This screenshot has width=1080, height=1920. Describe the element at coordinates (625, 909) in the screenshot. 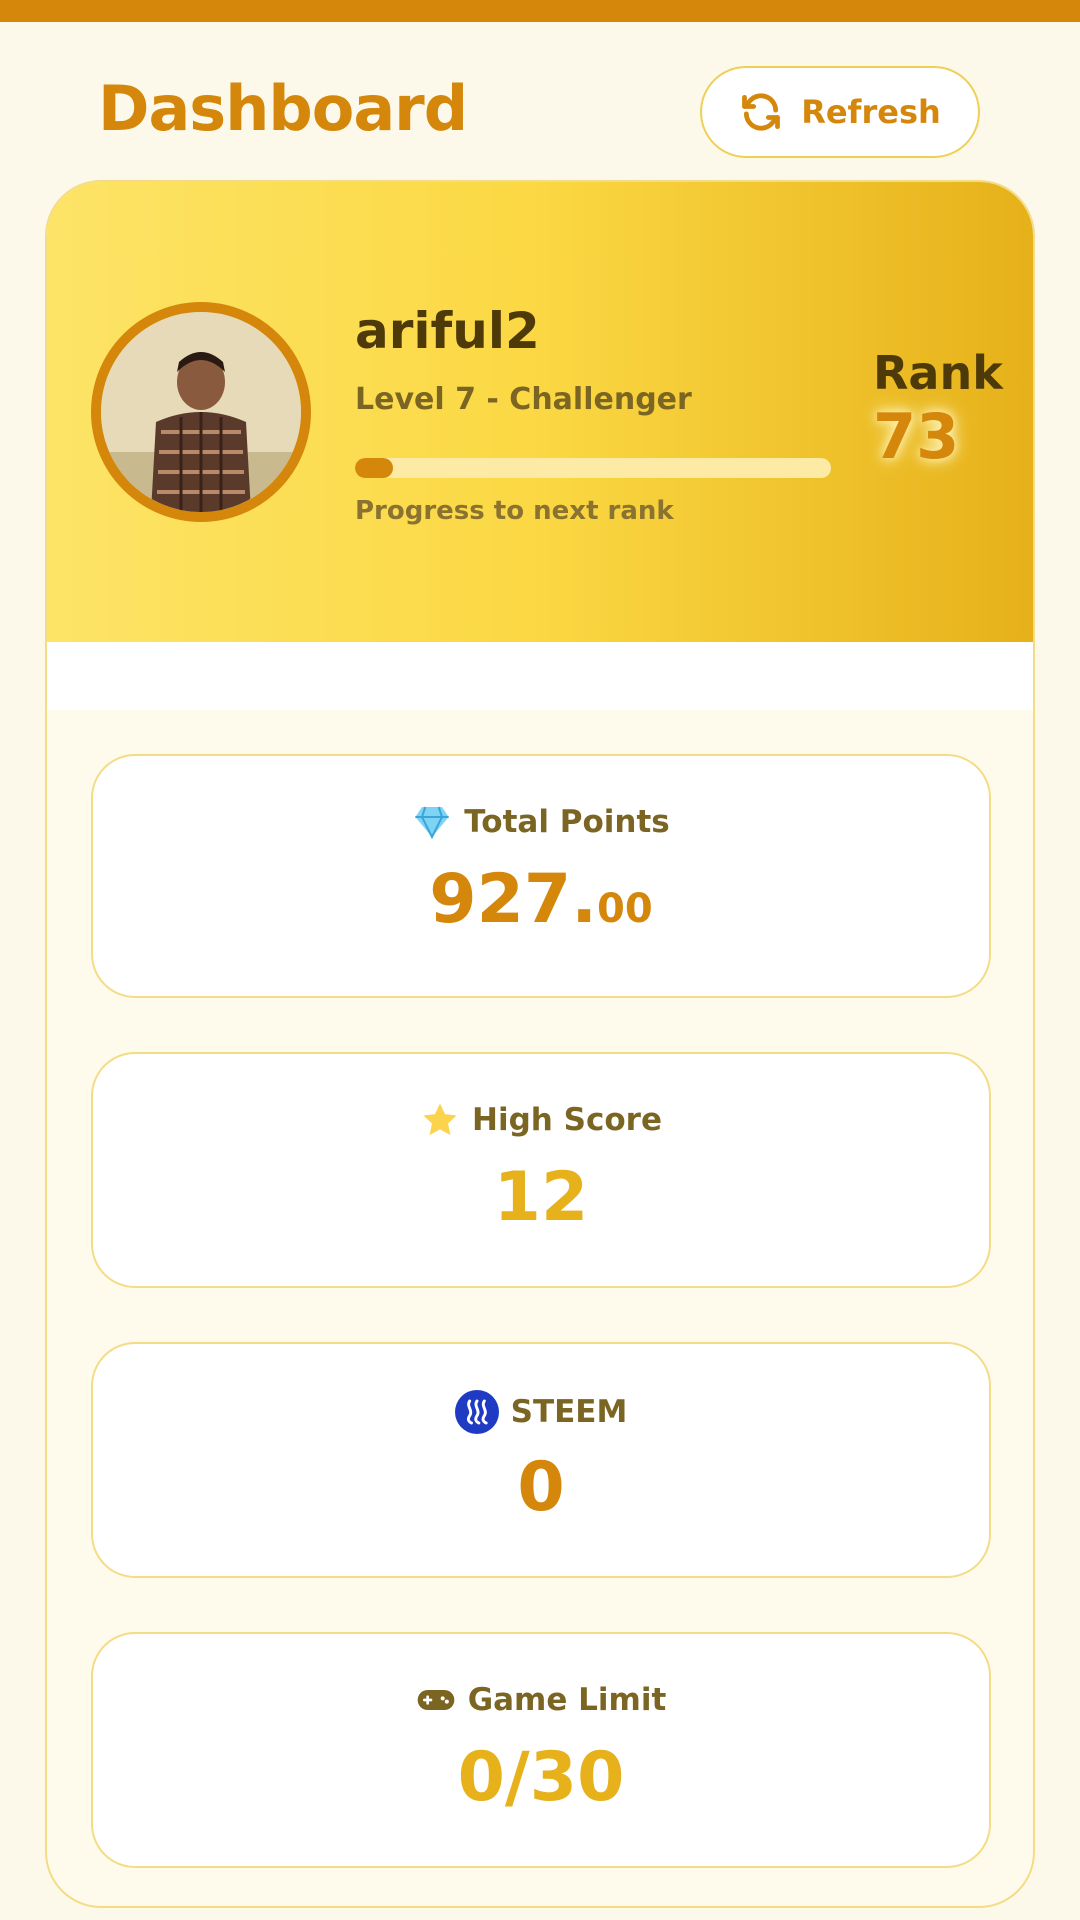

I see `total-points-decimals: 00` at that location.